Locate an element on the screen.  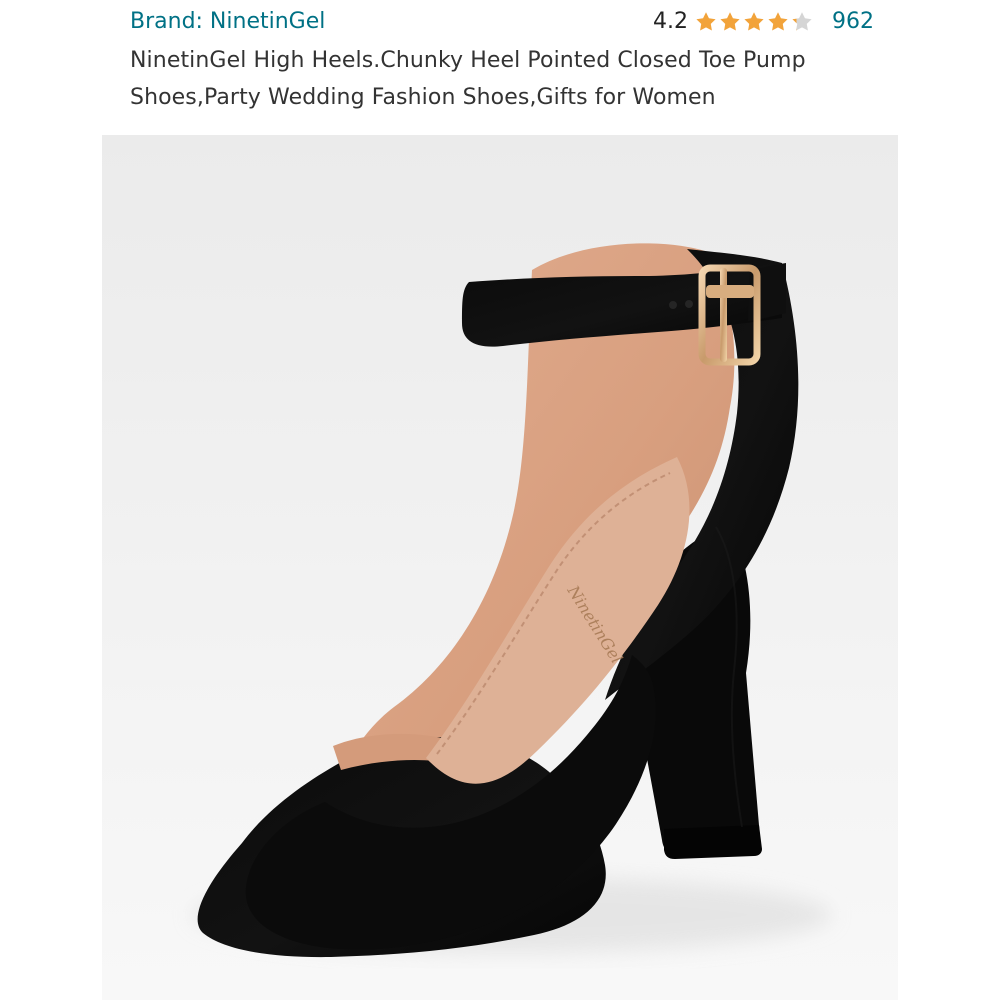
star-rating is located at coordinates (754, 22).